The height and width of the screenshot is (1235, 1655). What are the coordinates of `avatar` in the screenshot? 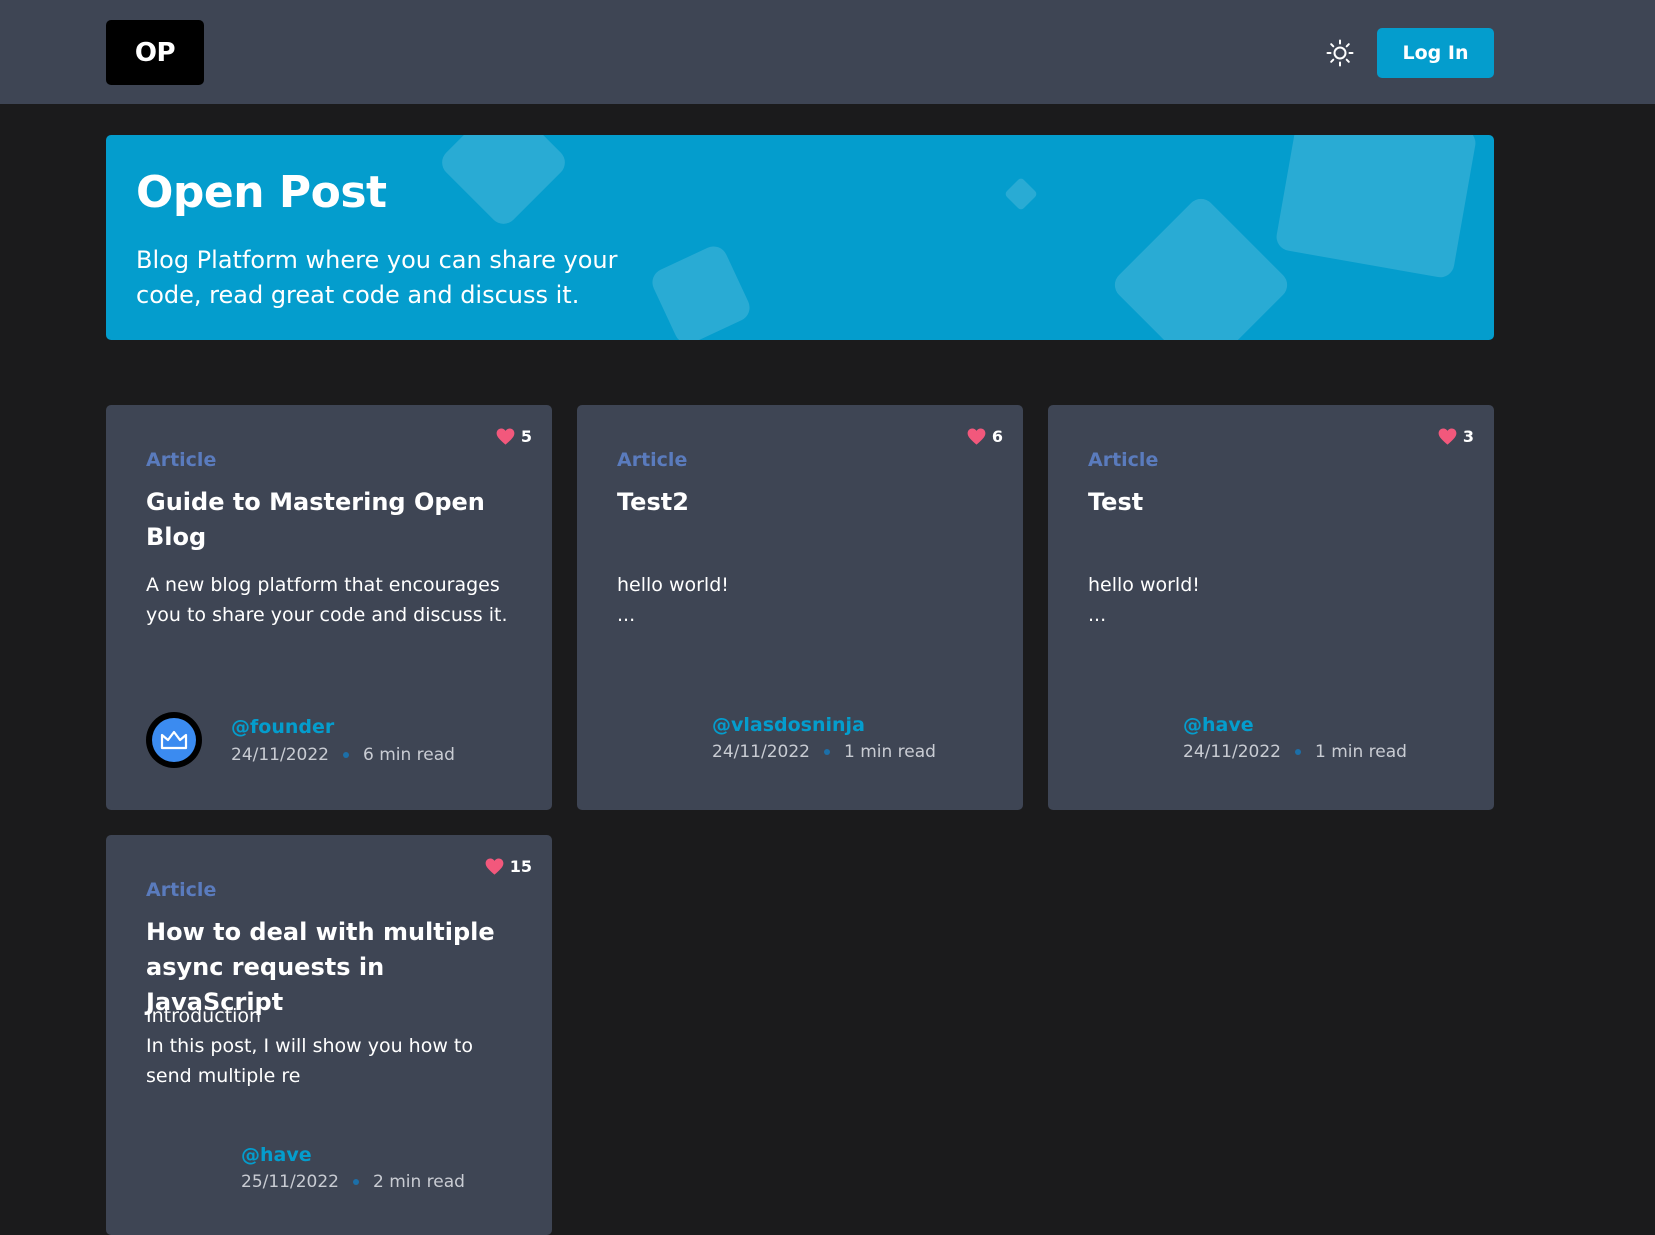 It's located at (174, 740).